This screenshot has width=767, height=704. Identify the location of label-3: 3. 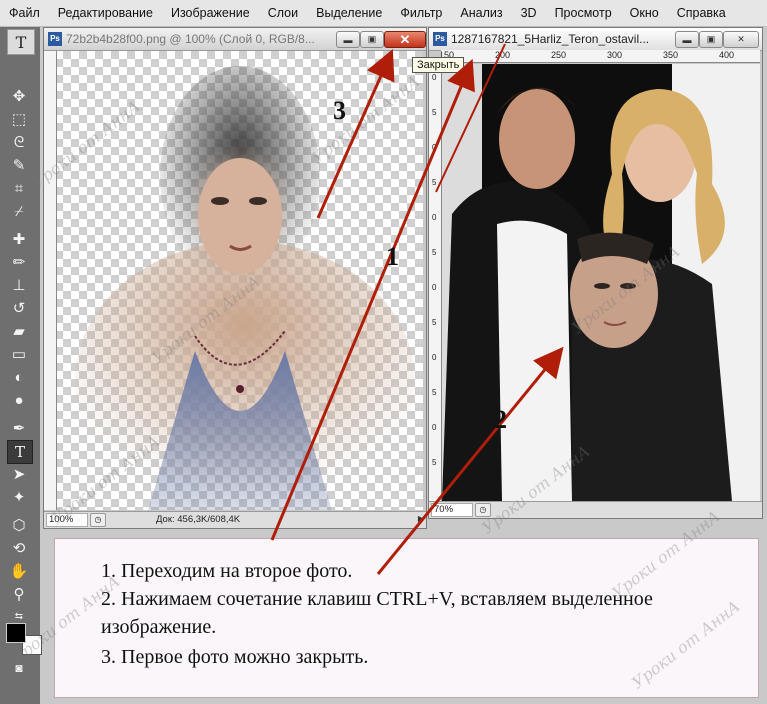
(339, 110).